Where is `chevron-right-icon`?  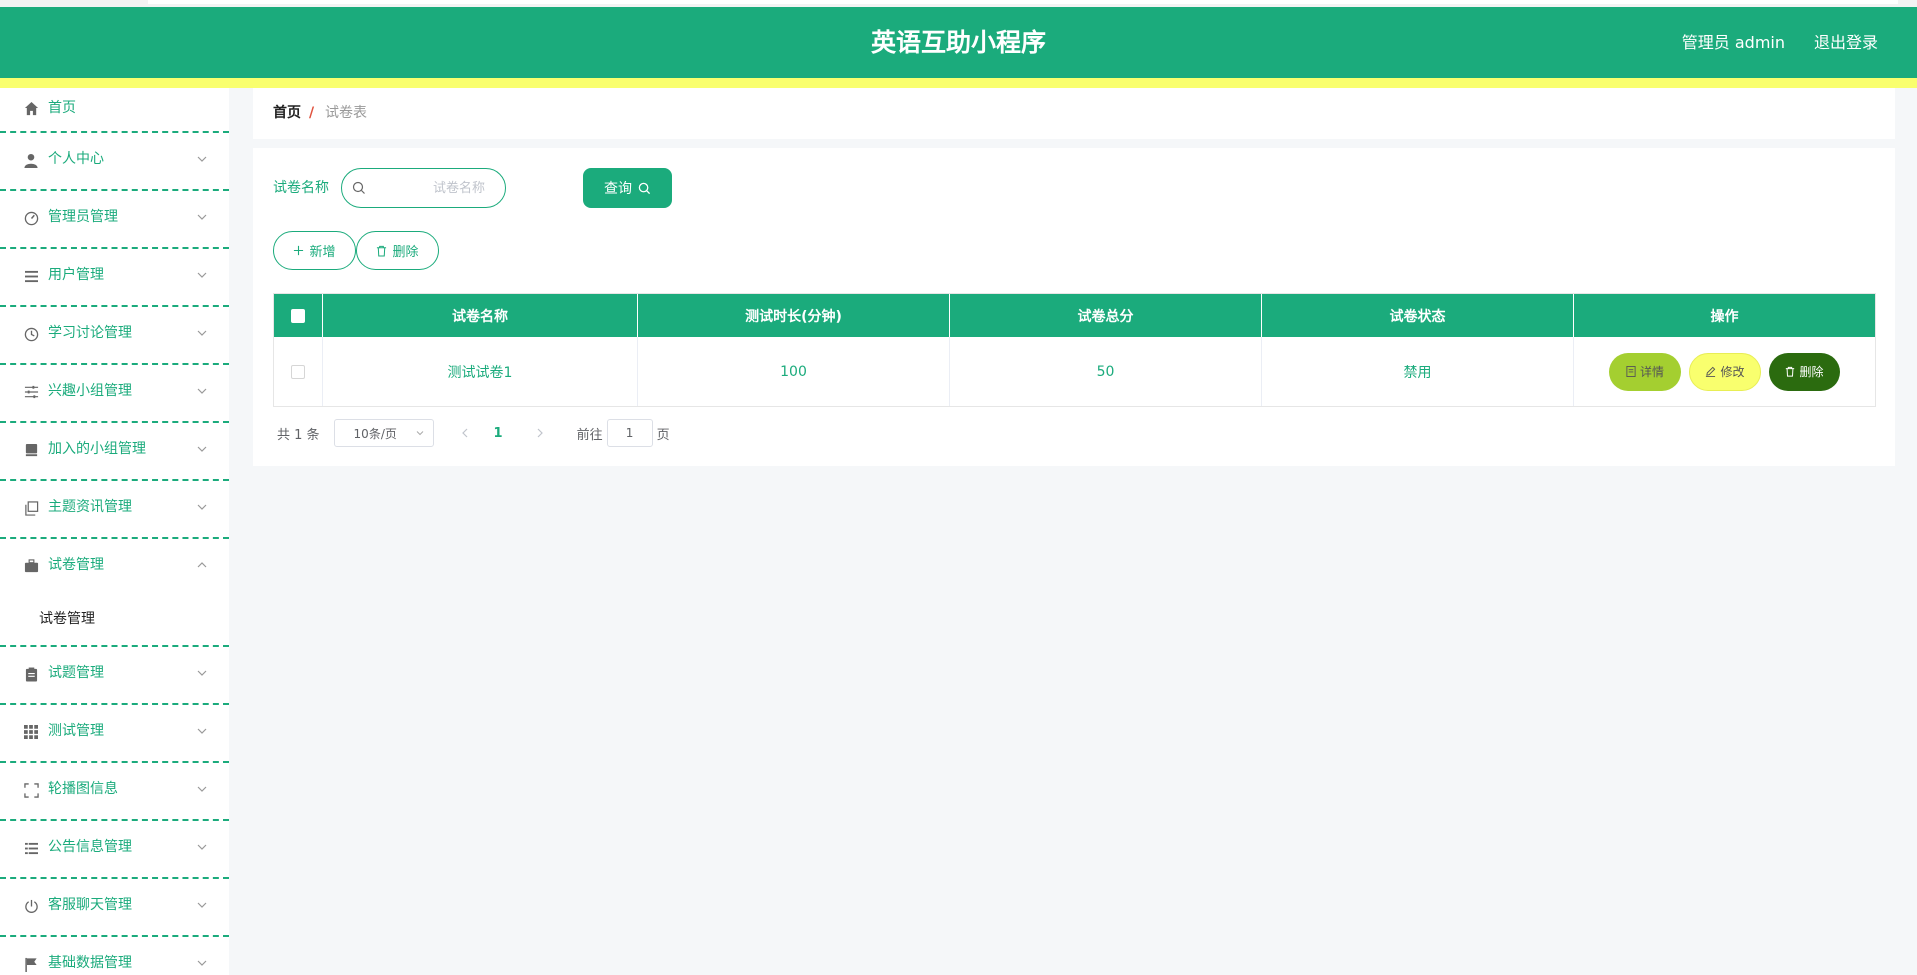 chevron-right-icon is located at coordinates (540, 433).